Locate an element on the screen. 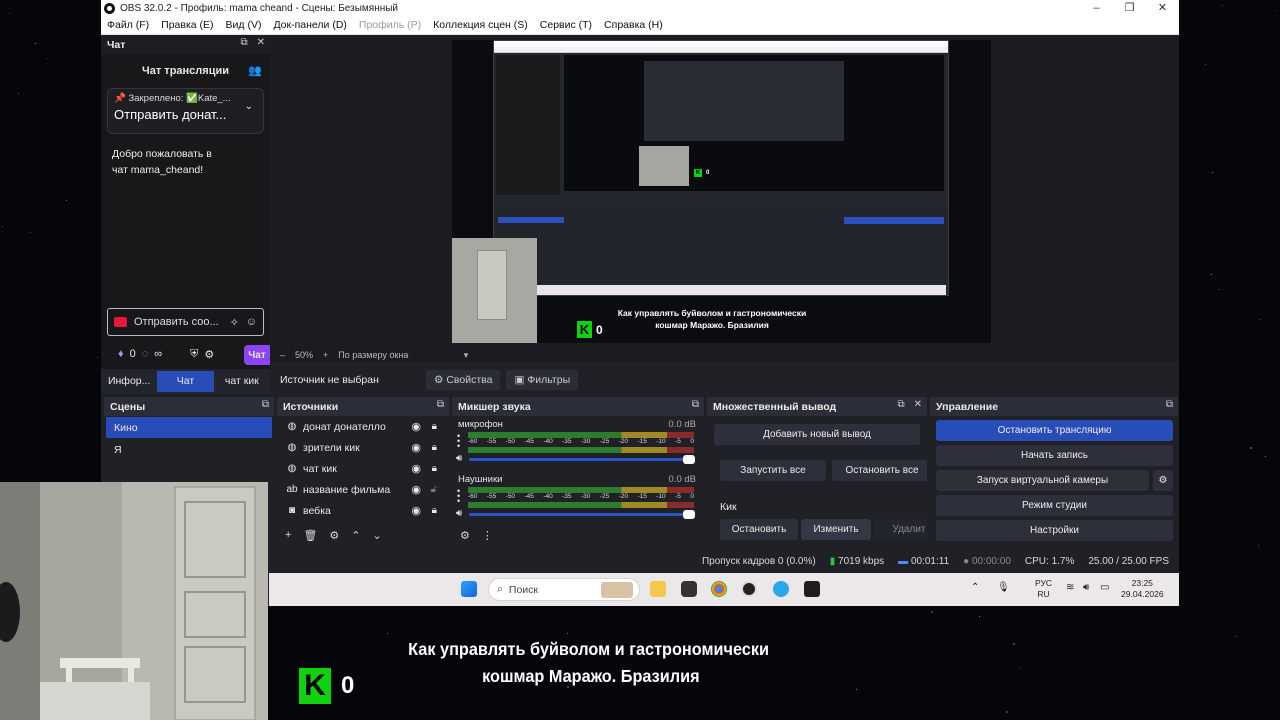 Image resolution: width=1280 pixels, height=720 pixels. source-item: ◍ чат кик ◉ 🔒︎ is located at coordinates (363, 468).